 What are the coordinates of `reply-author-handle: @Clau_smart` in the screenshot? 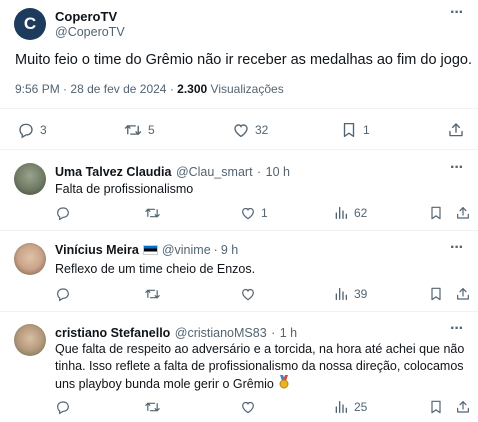 It's located at (214, 172).